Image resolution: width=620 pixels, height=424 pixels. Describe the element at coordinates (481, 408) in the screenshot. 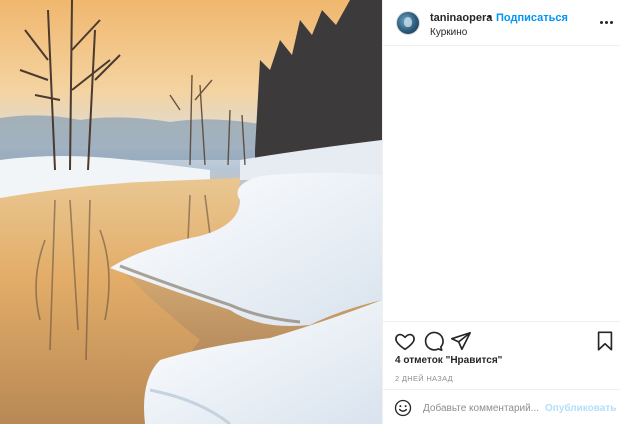

I see `comment-input` at that location.